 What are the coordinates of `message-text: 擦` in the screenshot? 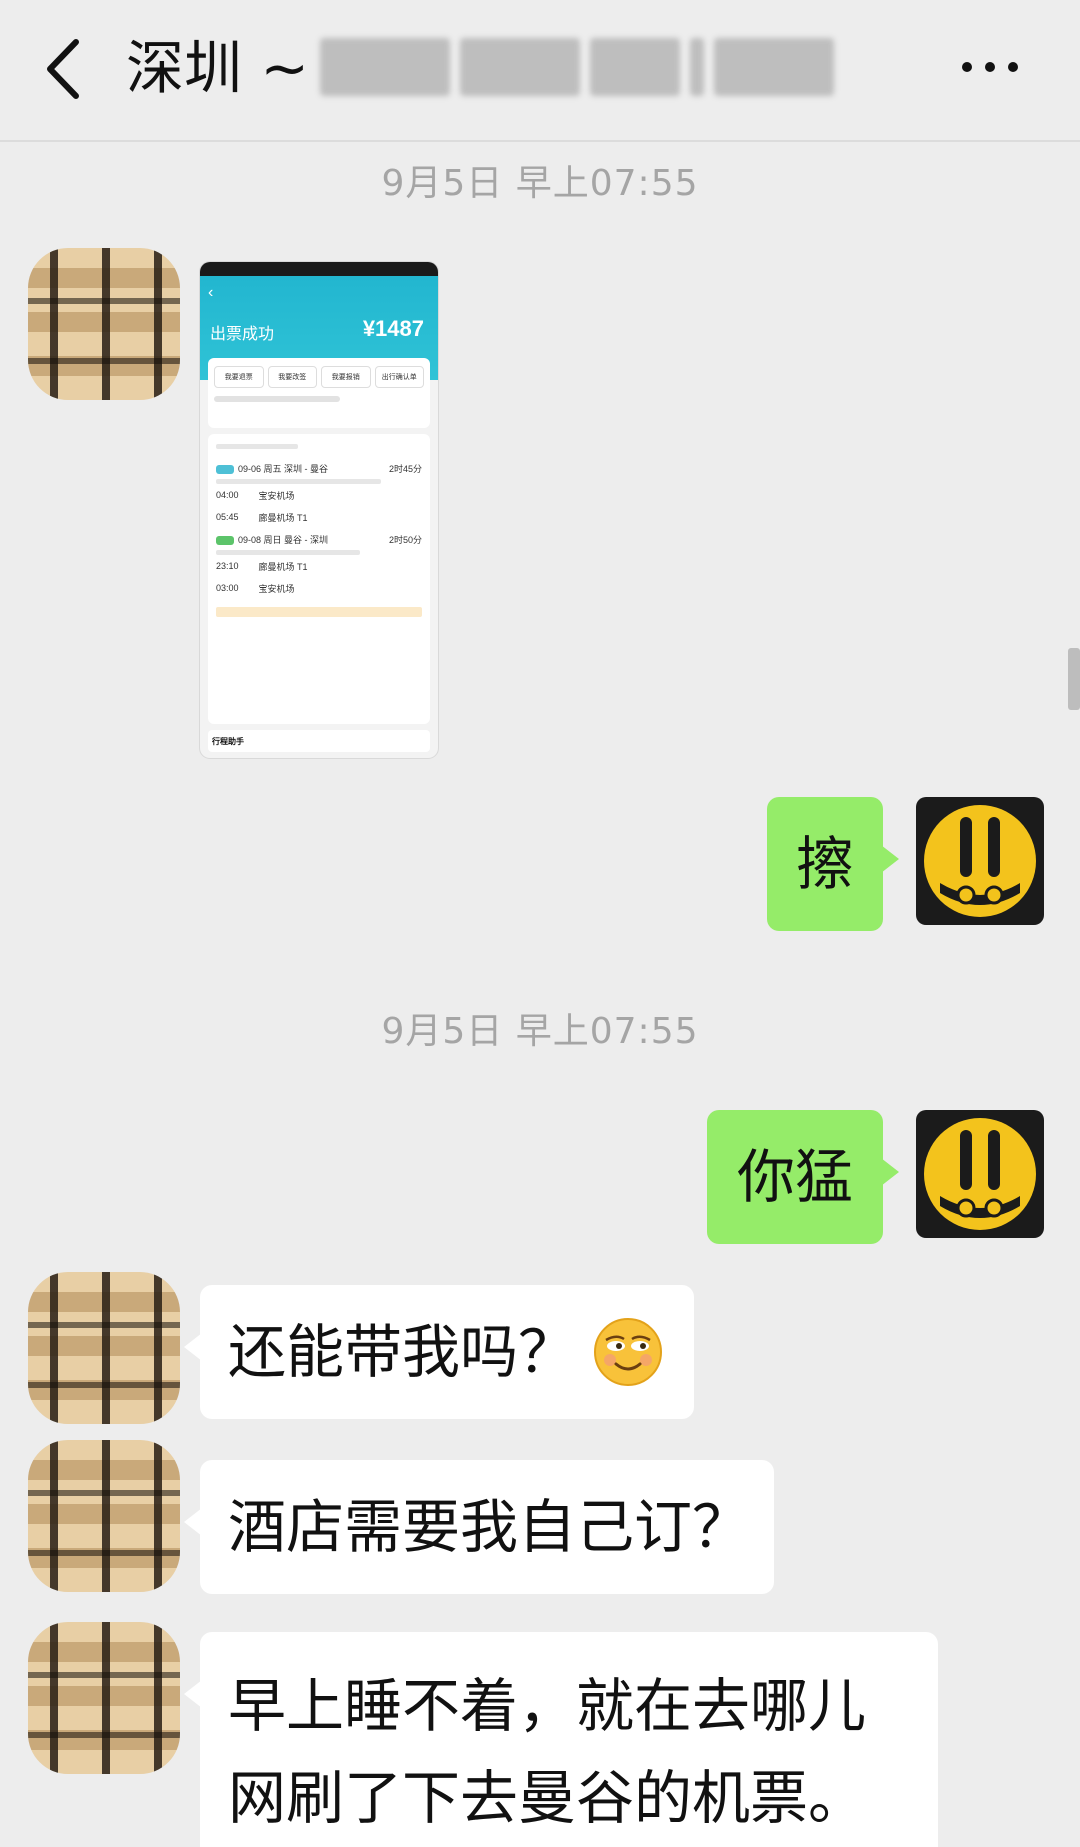 It's located at (824, 864).